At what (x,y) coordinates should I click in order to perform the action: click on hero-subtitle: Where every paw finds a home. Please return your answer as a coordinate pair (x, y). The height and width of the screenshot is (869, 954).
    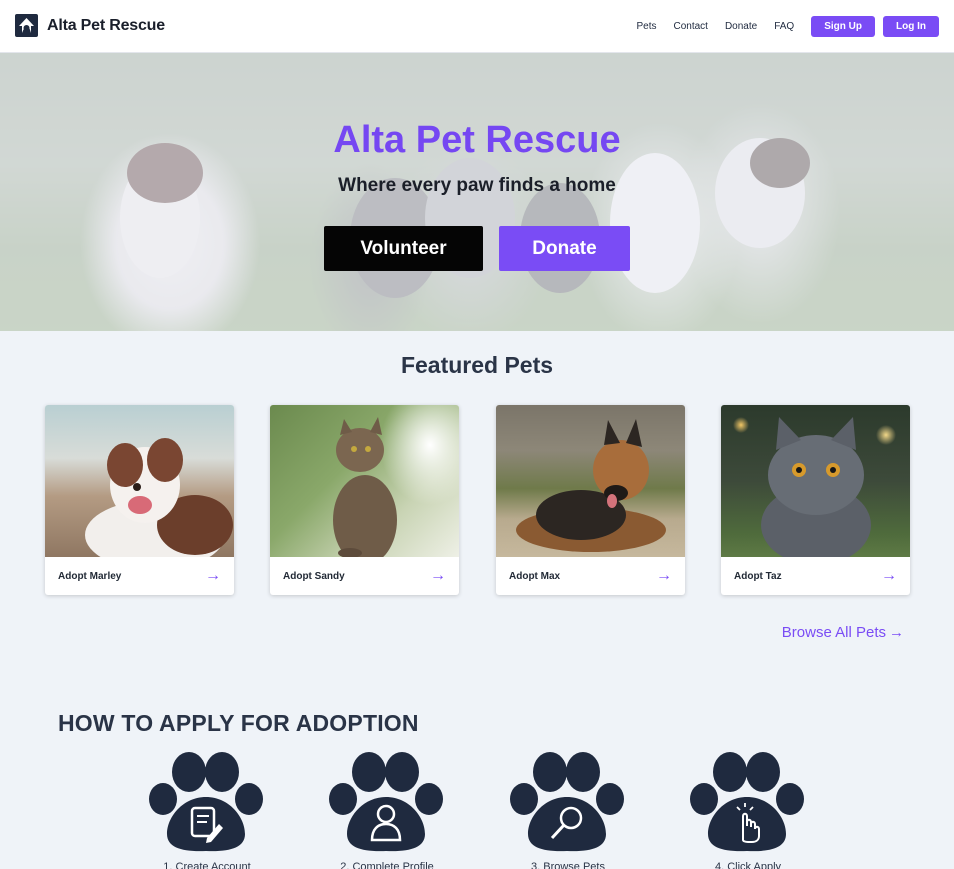
    Looking at the image, I should click on (477, 185).